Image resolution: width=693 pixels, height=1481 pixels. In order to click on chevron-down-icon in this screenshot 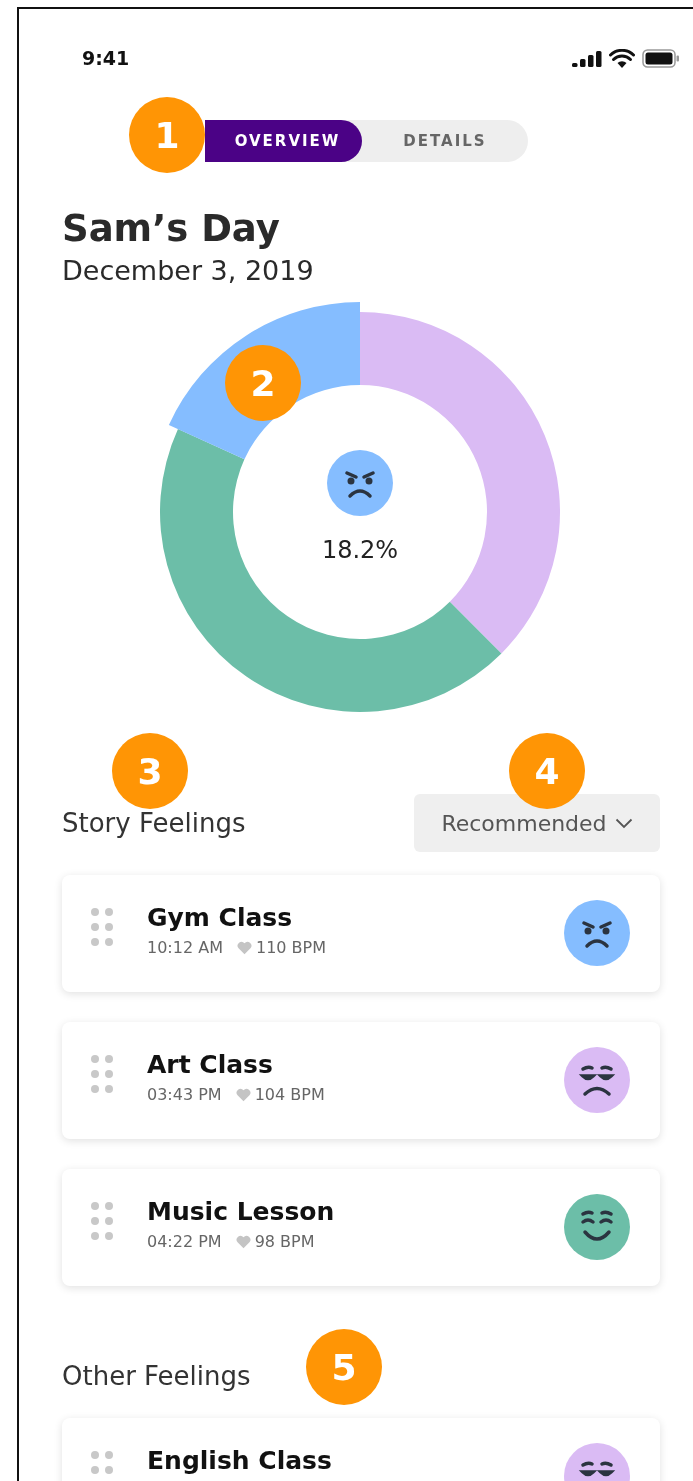, I will do `click(623, 823)`.